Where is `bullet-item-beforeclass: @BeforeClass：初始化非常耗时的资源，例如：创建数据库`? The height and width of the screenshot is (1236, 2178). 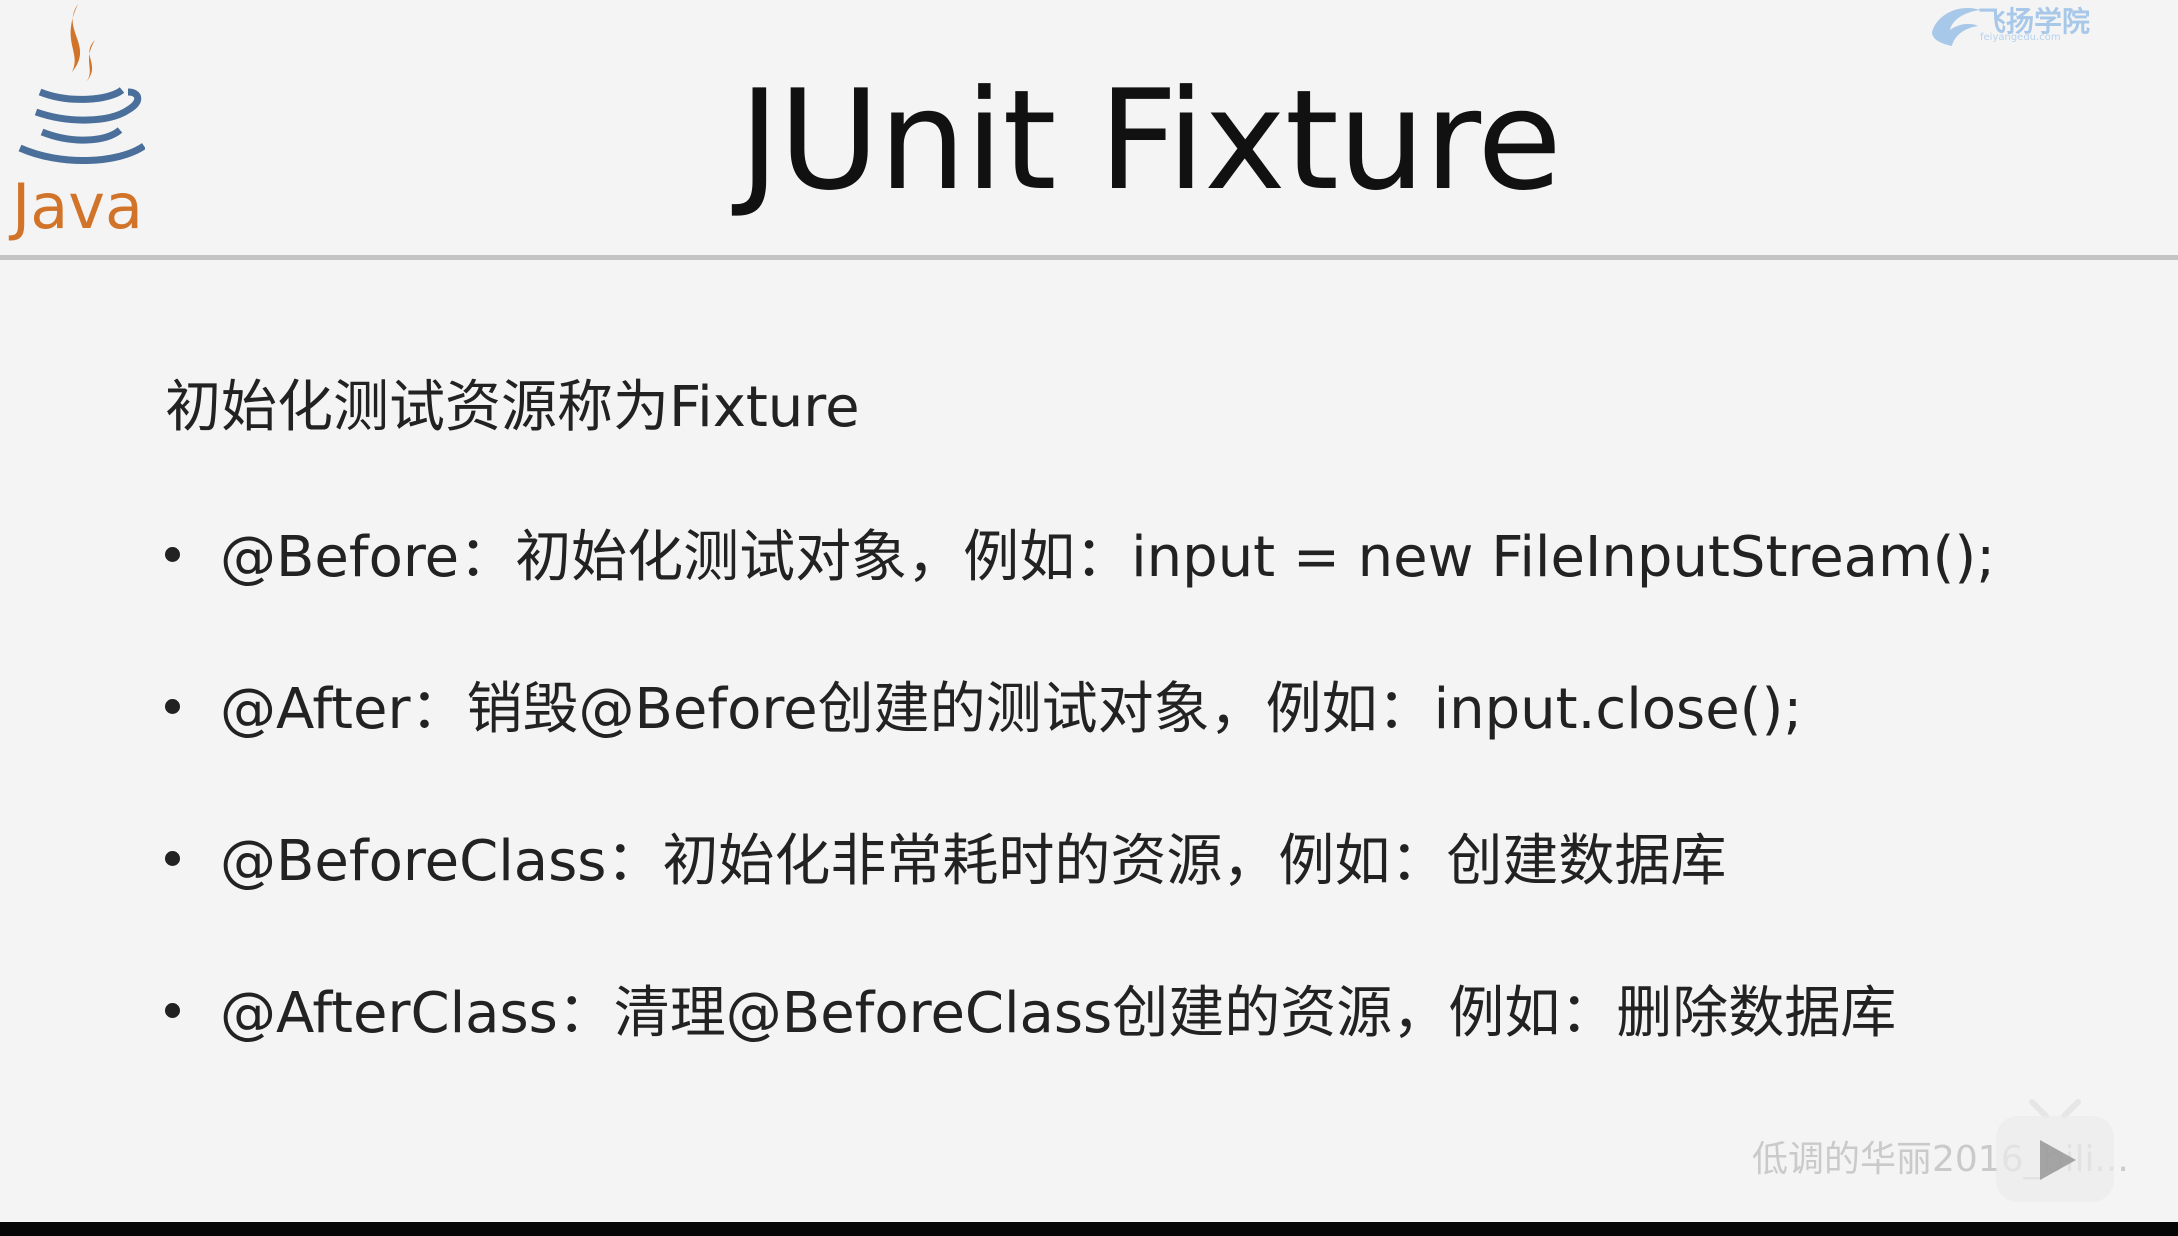
bullet-item-beforeclass: @BeforeClass：初始化非常耗时的资源，例如：创建数据库 is located at coordinates (945, 856).